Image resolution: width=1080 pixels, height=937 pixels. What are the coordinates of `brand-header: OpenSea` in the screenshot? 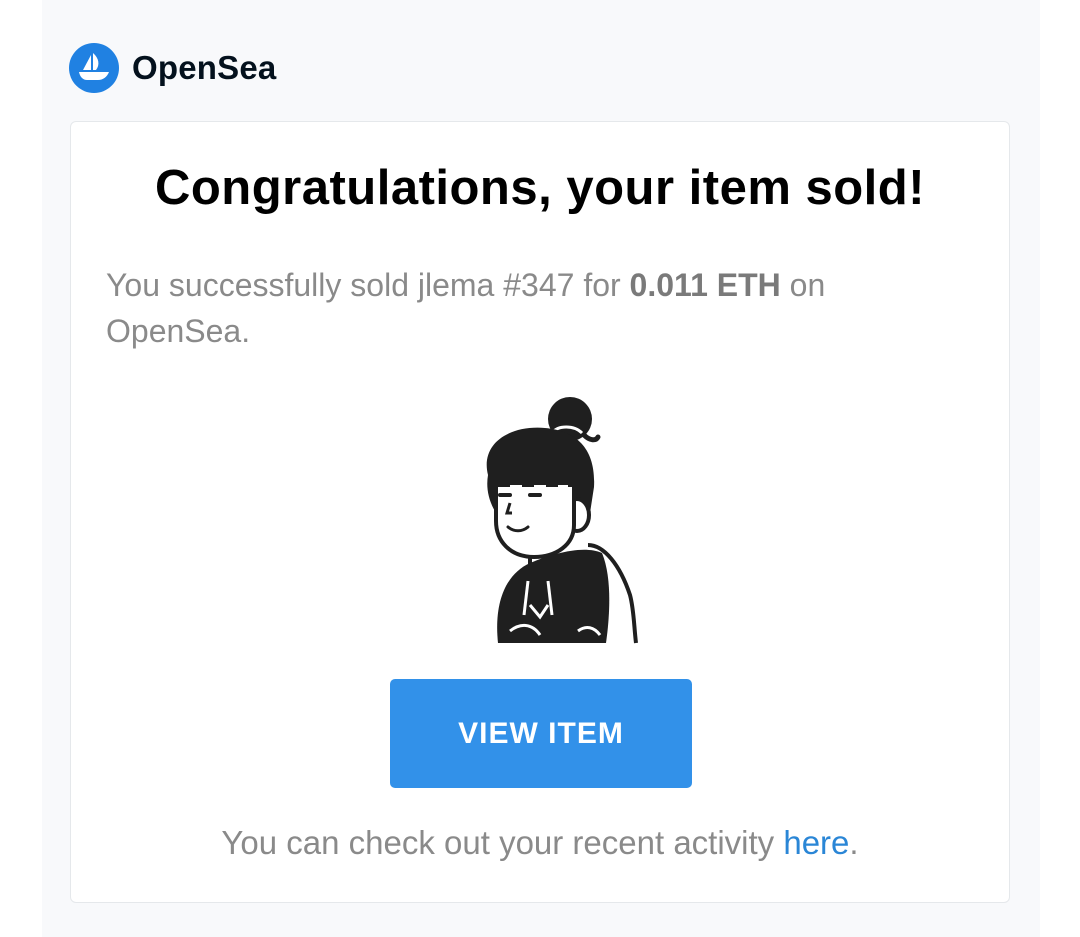 It's located at (172, 68).